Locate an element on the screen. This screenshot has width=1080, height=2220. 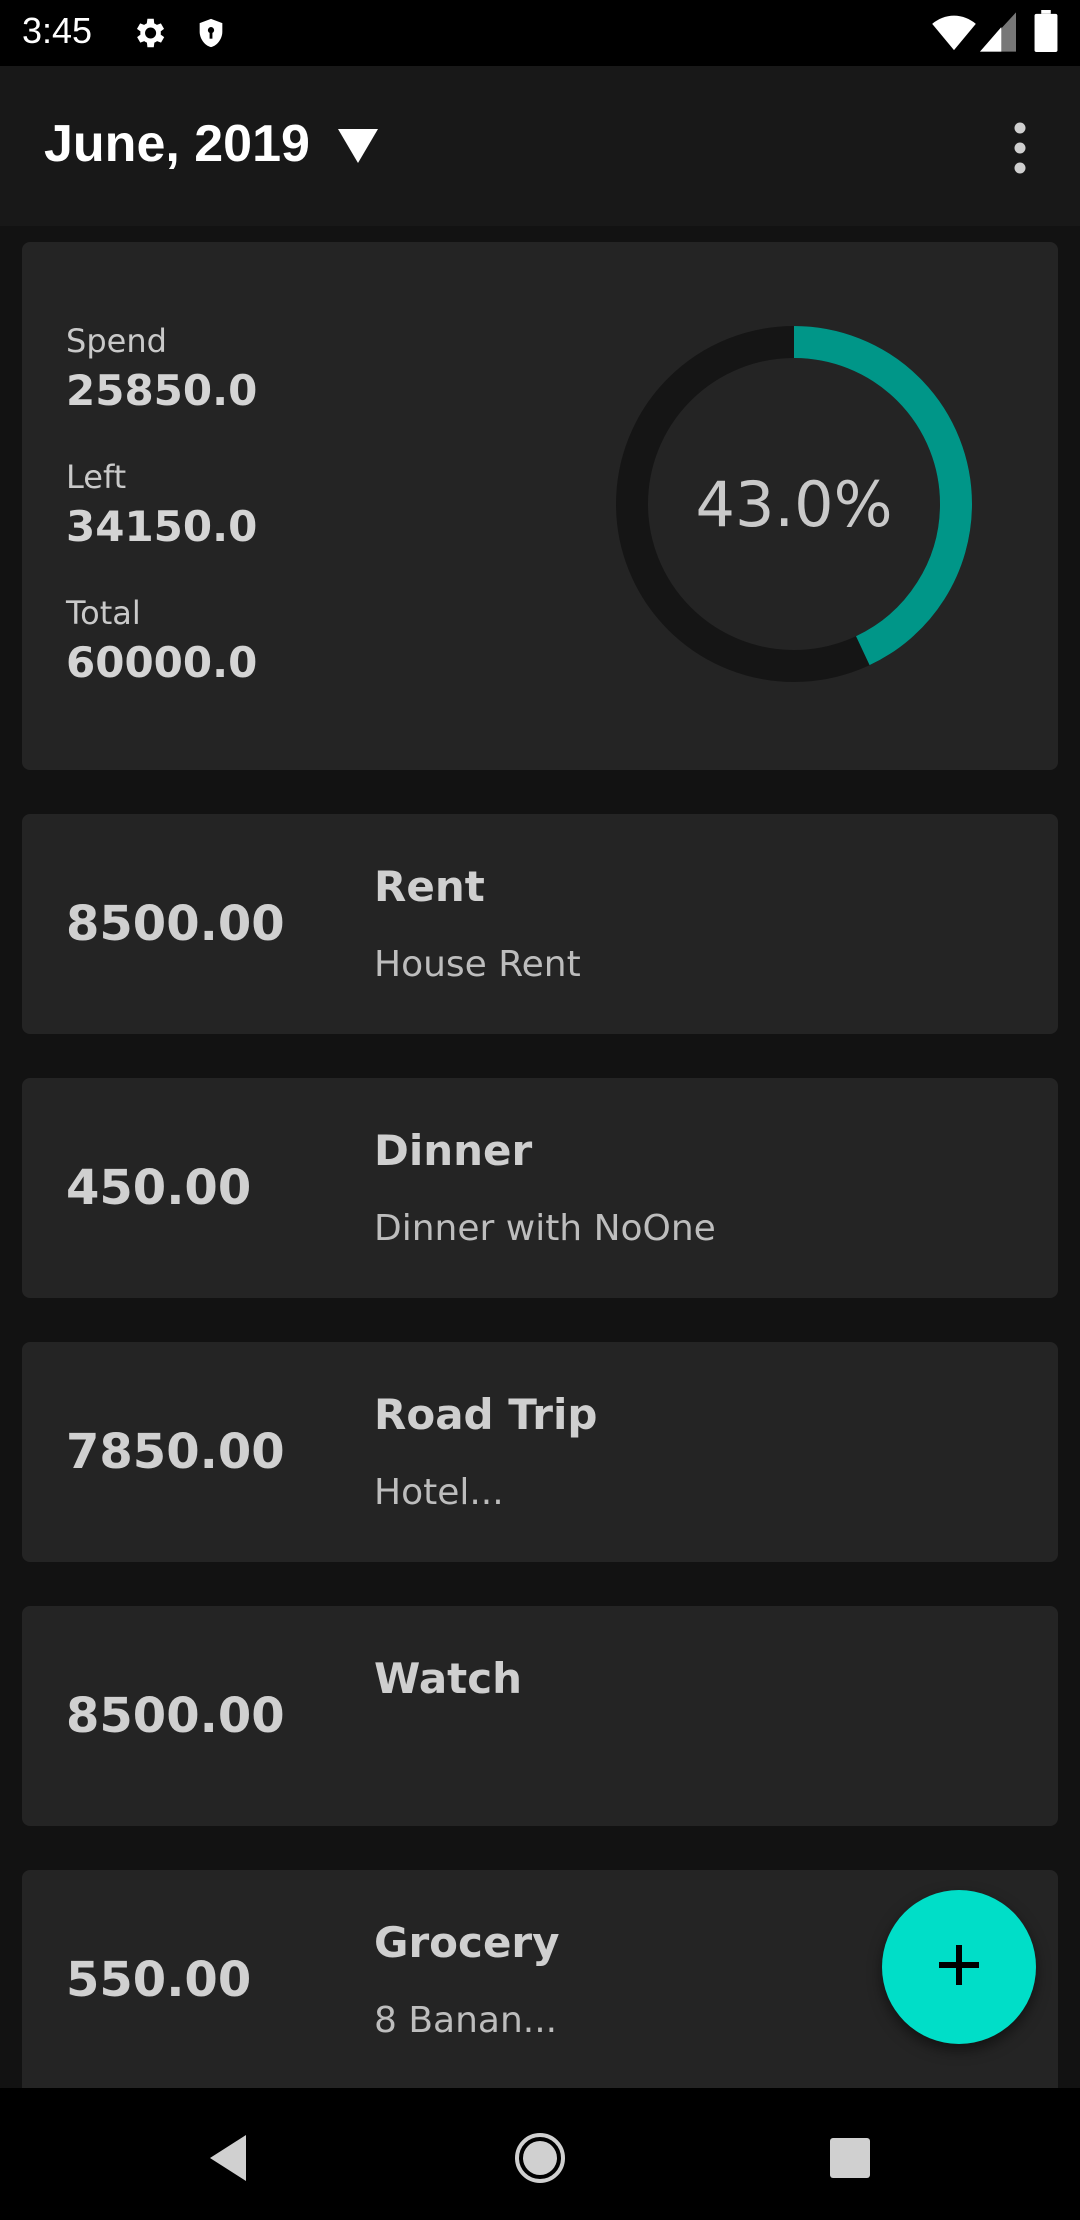
expense-amount: 550.00 is located at coordinates (159, 1980).